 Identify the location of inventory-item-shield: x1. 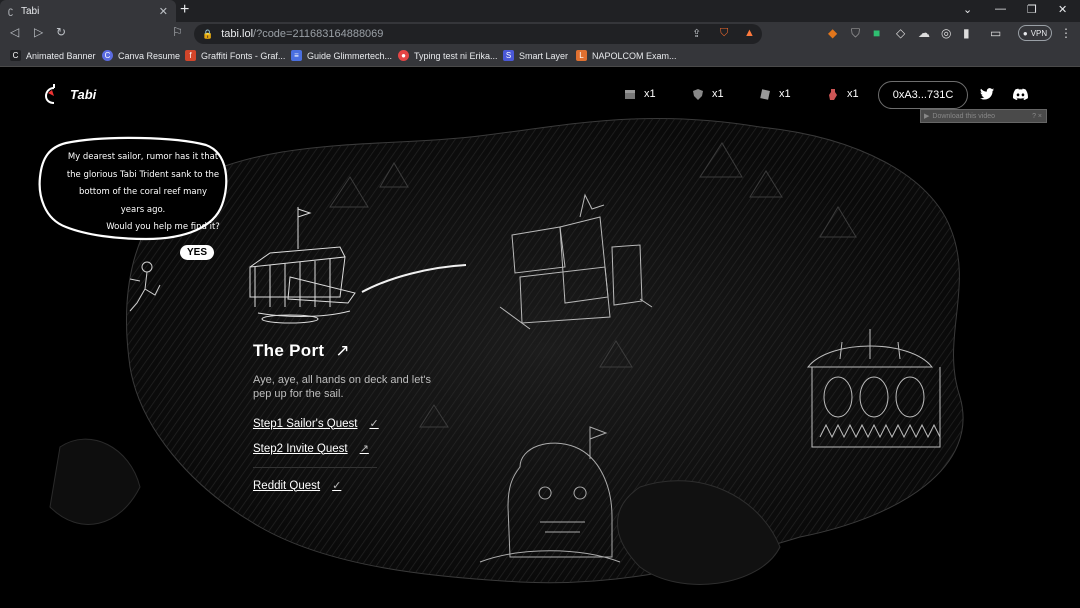
(708, 94).